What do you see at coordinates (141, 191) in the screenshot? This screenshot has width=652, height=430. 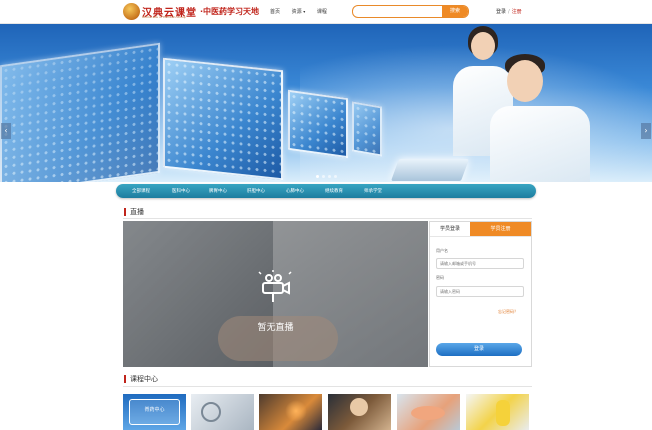 I see `category-all-courses: 全部课程` at bounding box center [141, 191].